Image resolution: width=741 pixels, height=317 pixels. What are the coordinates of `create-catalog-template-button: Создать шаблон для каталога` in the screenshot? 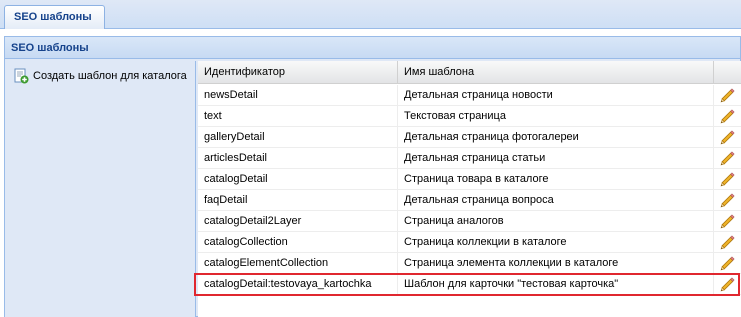 It's located at (100, 76).